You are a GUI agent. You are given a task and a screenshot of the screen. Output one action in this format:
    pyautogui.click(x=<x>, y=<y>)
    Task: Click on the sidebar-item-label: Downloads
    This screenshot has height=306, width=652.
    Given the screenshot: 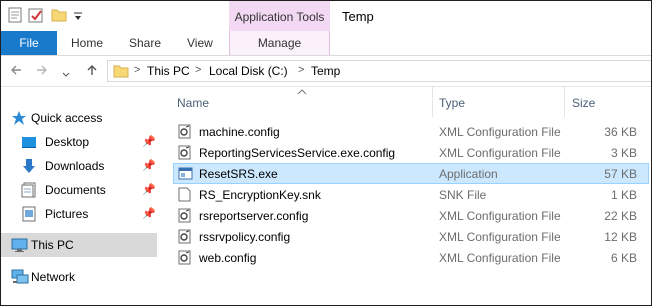 What is the action you would take?
    pyautogui.click(x=75, y=166)
    